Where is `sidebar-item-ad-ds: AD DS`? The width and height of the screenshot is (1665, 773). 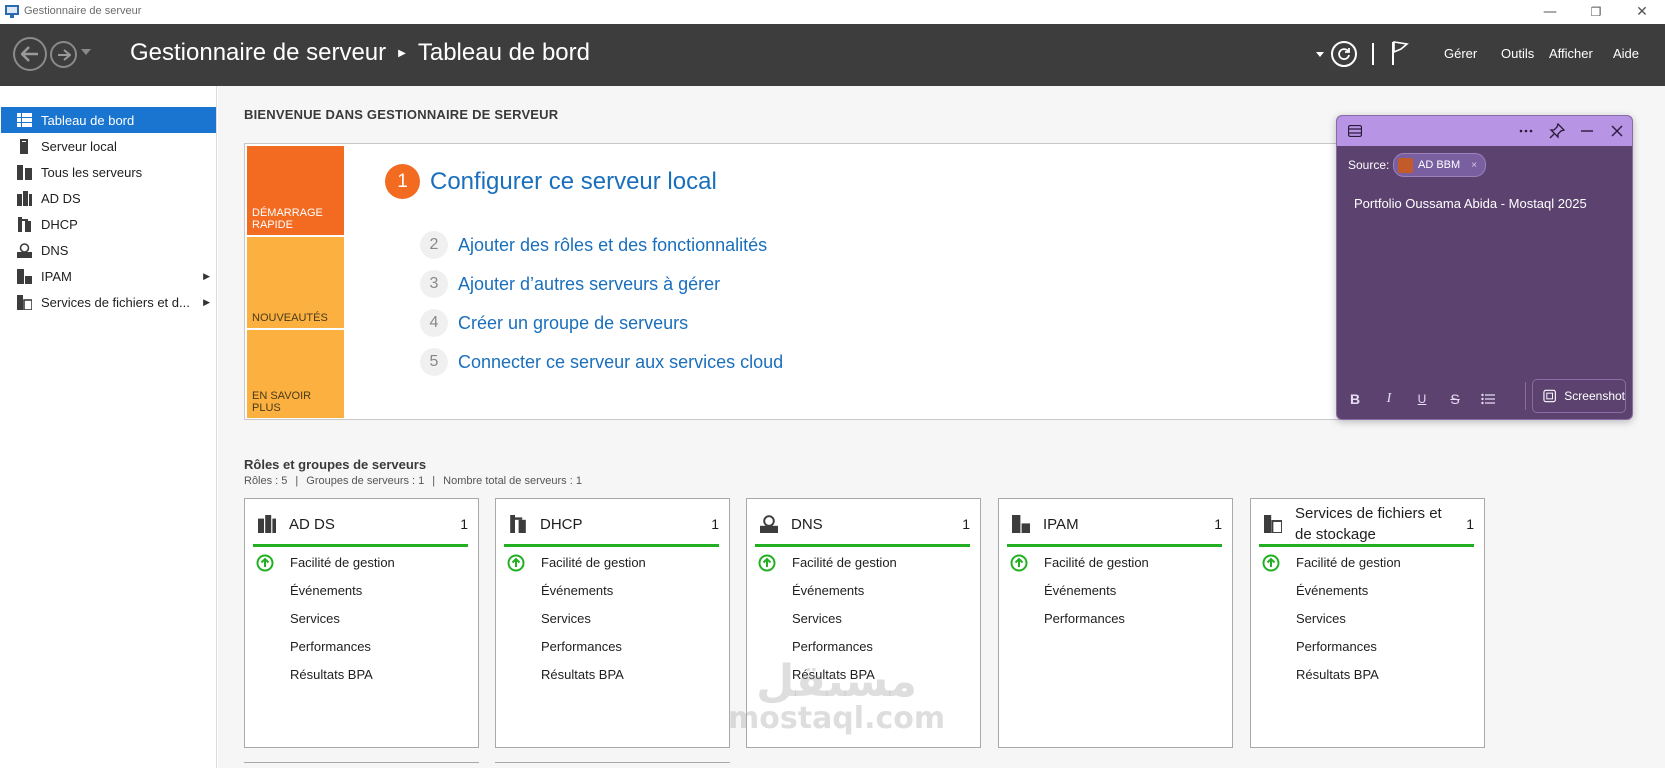 sidebar-item-ad-ds: AD DS is located at coordinates (108, 198).